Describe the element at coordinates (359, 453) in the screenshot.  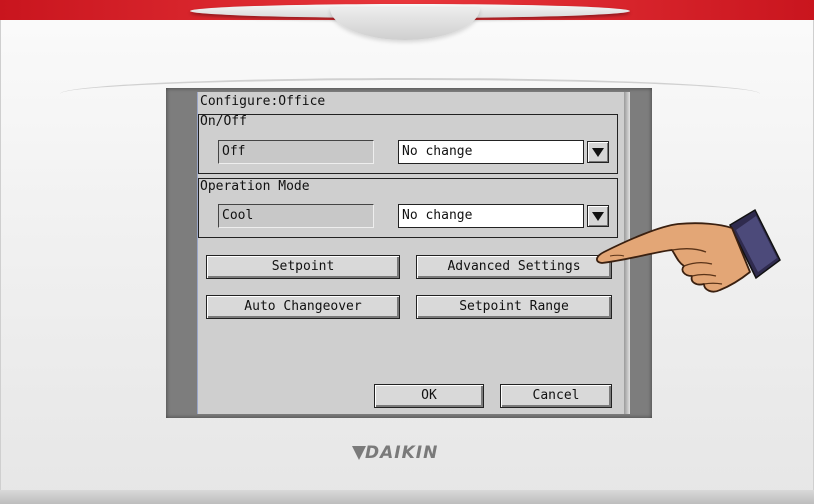
I see `daikin-logo-mark` at that location.